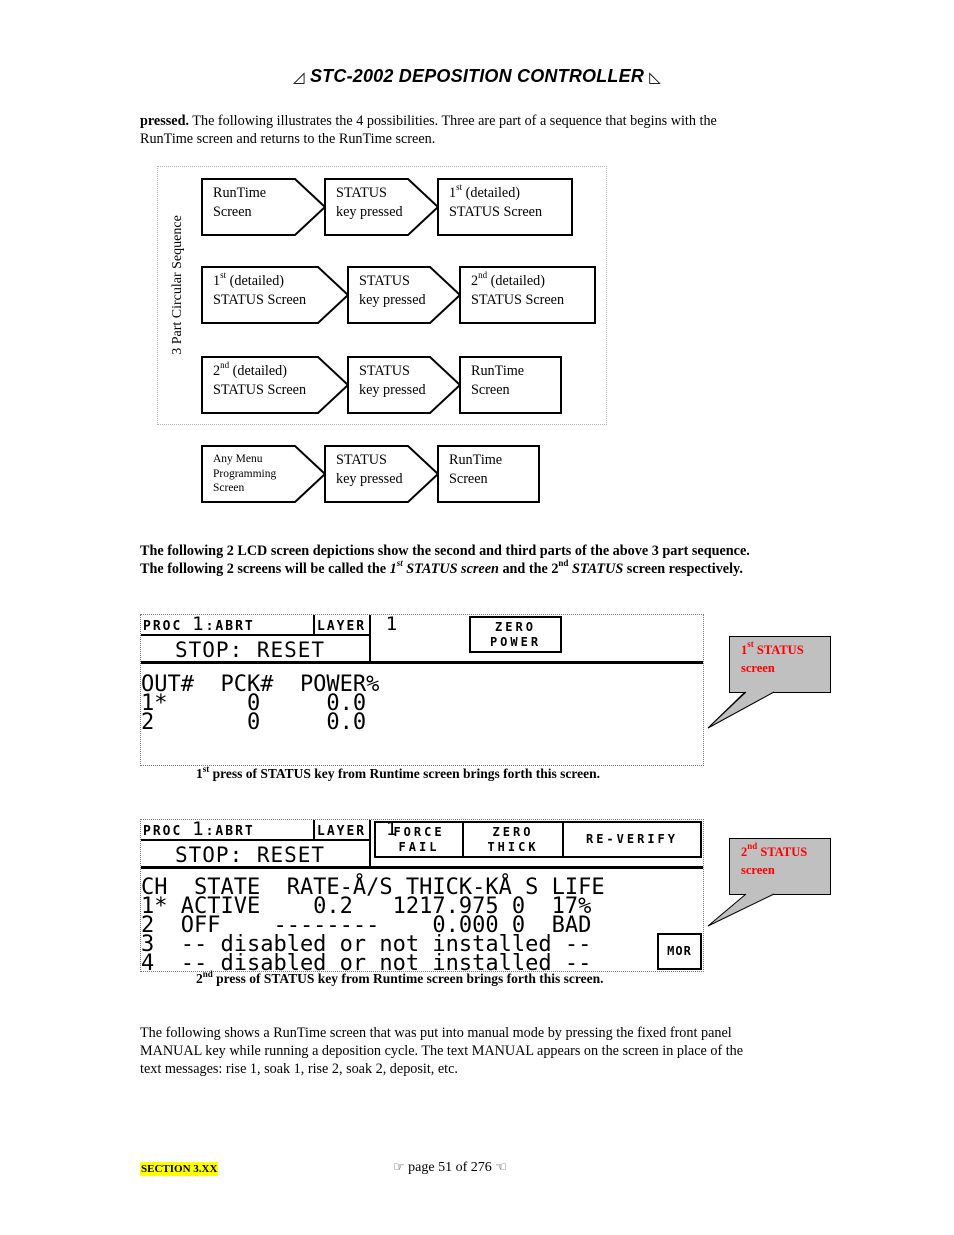 The image size is (954, 1235). What do you see at coordinates (419, 847) in the screenshot?
I see `force-fail-button-line: FAIL` at bounding box center [419, 847].